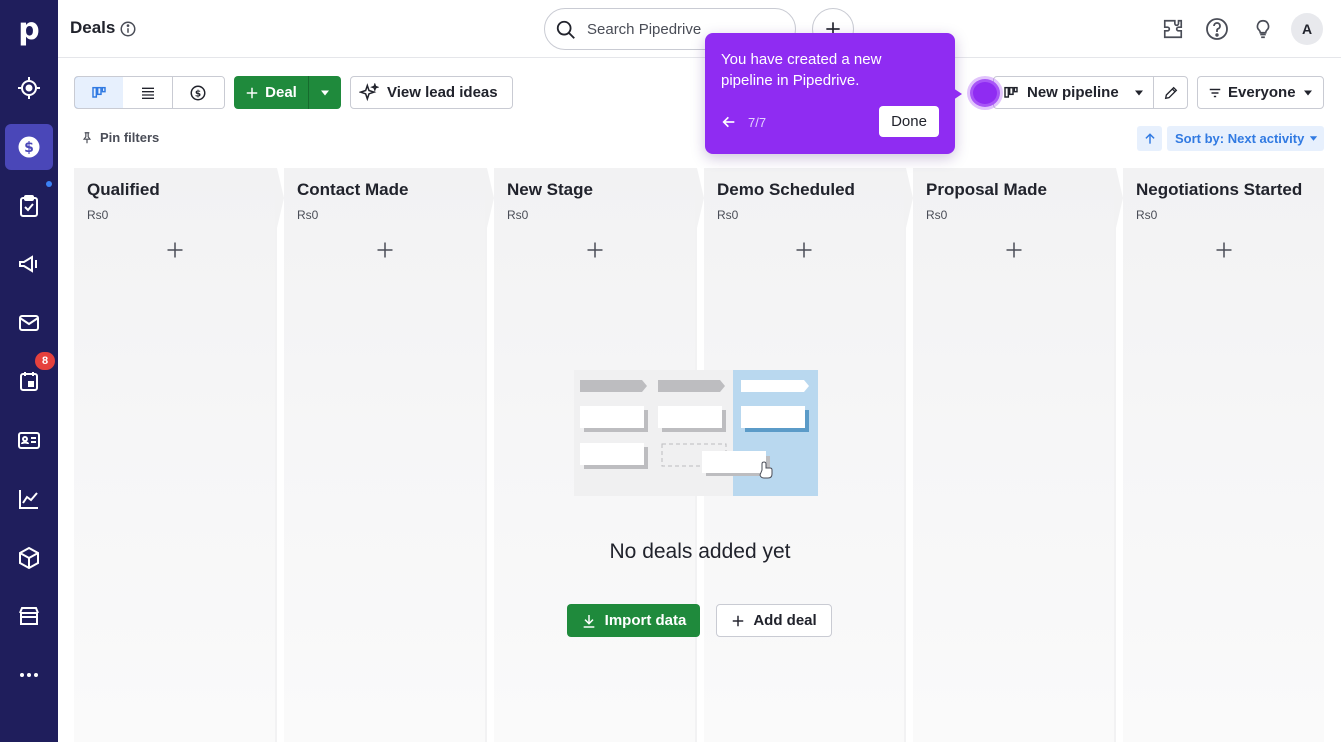  What do you see at coordinates (757, 122) in the screenshot?
I see `tooltip-step-counter: 7/7` at bounding box center [757, 122].